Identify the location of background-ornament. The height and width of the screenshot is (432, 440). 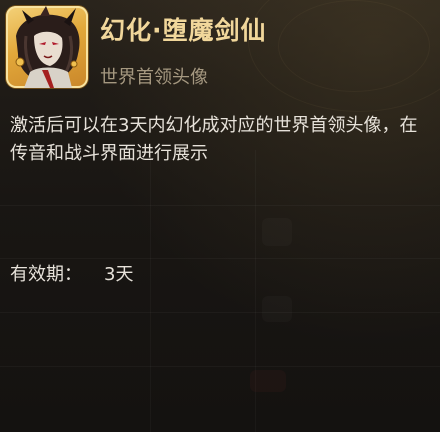
(354, 46).